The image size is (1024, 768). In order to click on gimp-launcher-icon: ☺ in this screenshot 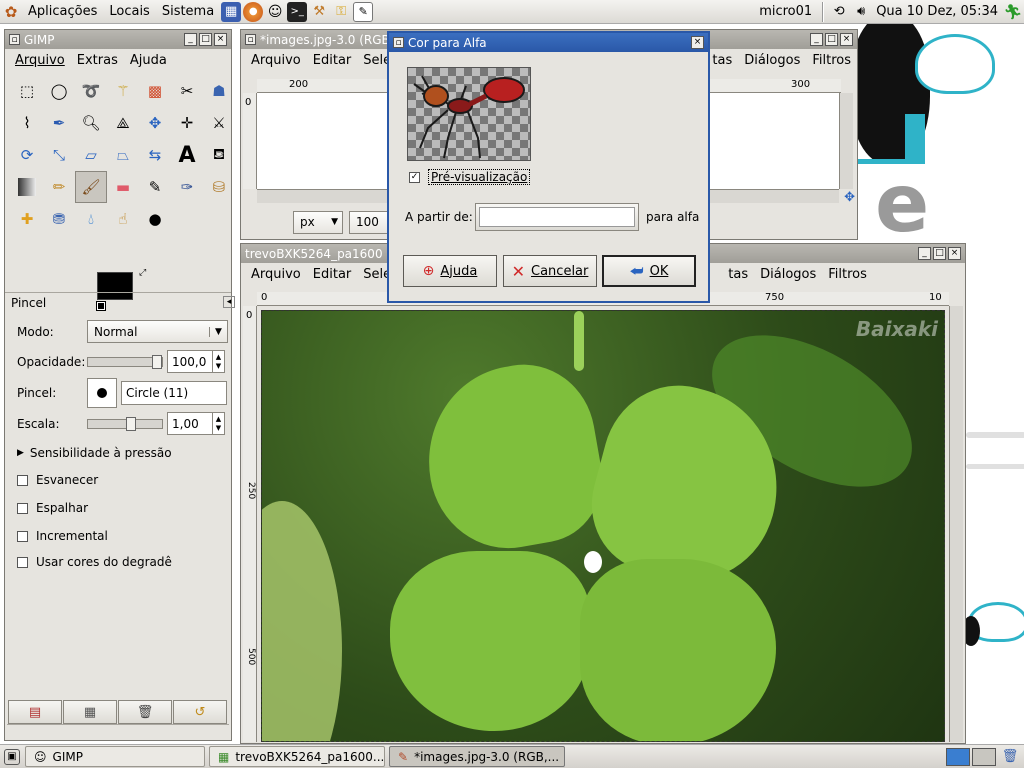, I will do `click(275, 12)`.